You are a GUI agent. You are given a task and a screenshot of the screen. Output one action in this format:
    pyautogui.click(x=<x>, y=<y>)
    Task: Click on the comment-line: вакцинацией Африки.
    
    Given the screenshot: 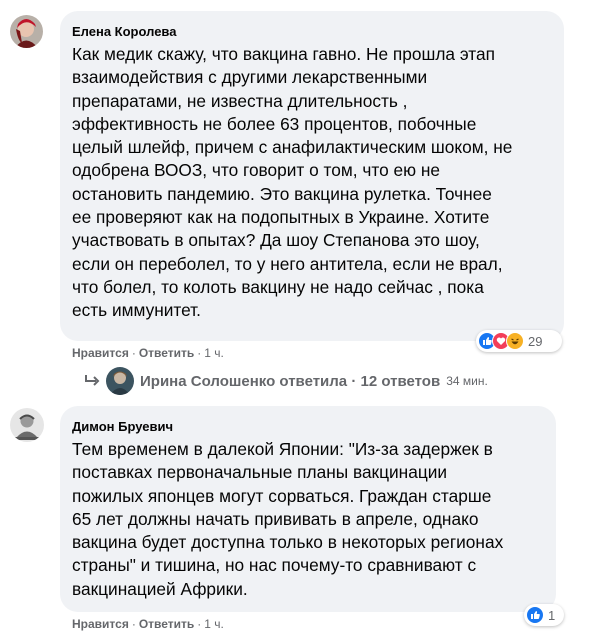 What is the action you would take?
    pyautogui.click(x=160, y=588)
    